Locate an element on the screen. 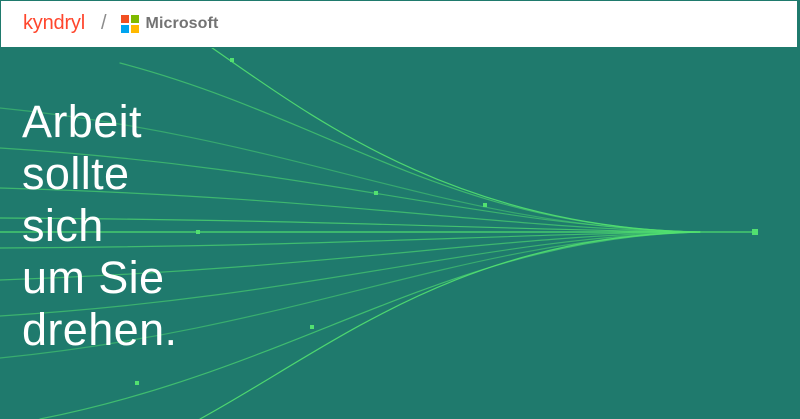  headline-line-4: um Sie is located at coordinates (93, 277).